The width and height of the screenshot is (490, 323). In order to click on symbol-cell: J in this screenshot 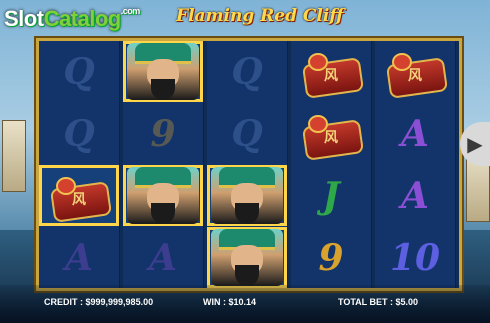, I will do `click(331, 195)`.